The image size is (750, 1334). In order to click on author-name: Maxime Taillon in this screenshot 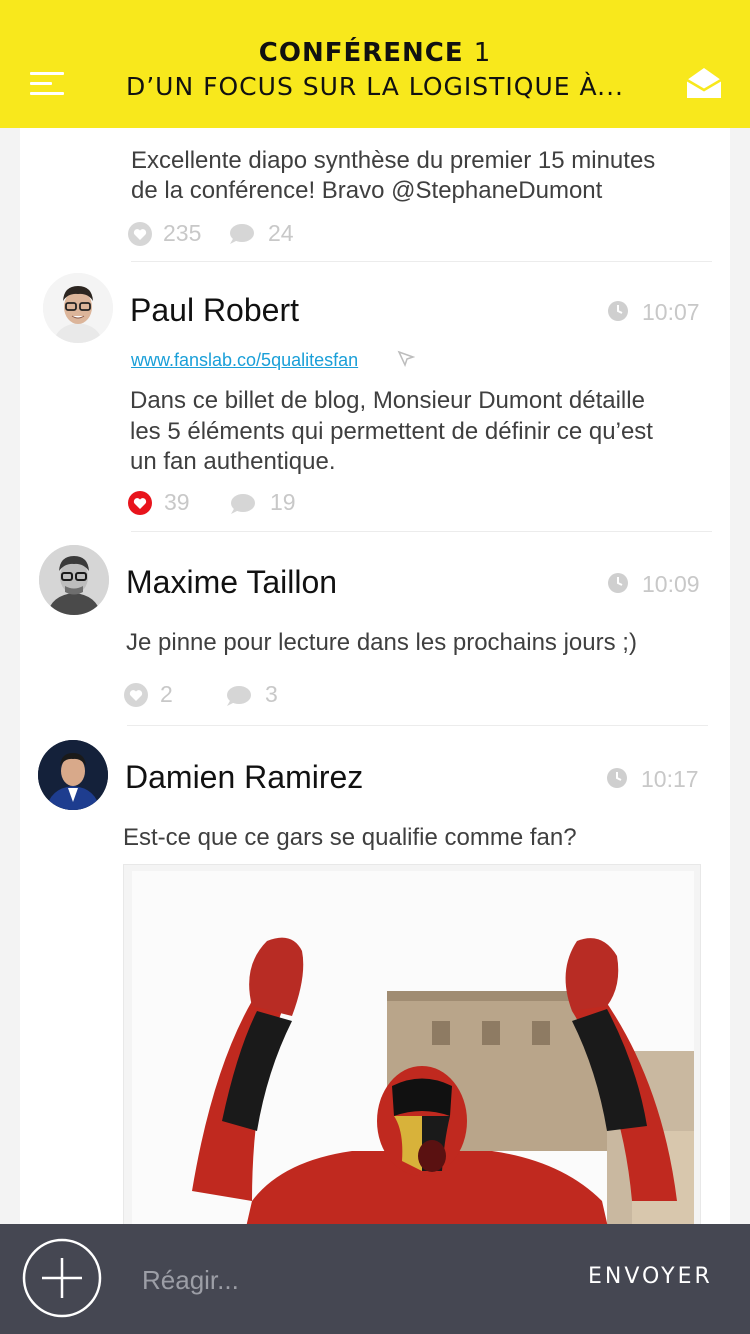, I will do `click(231, 582)`.